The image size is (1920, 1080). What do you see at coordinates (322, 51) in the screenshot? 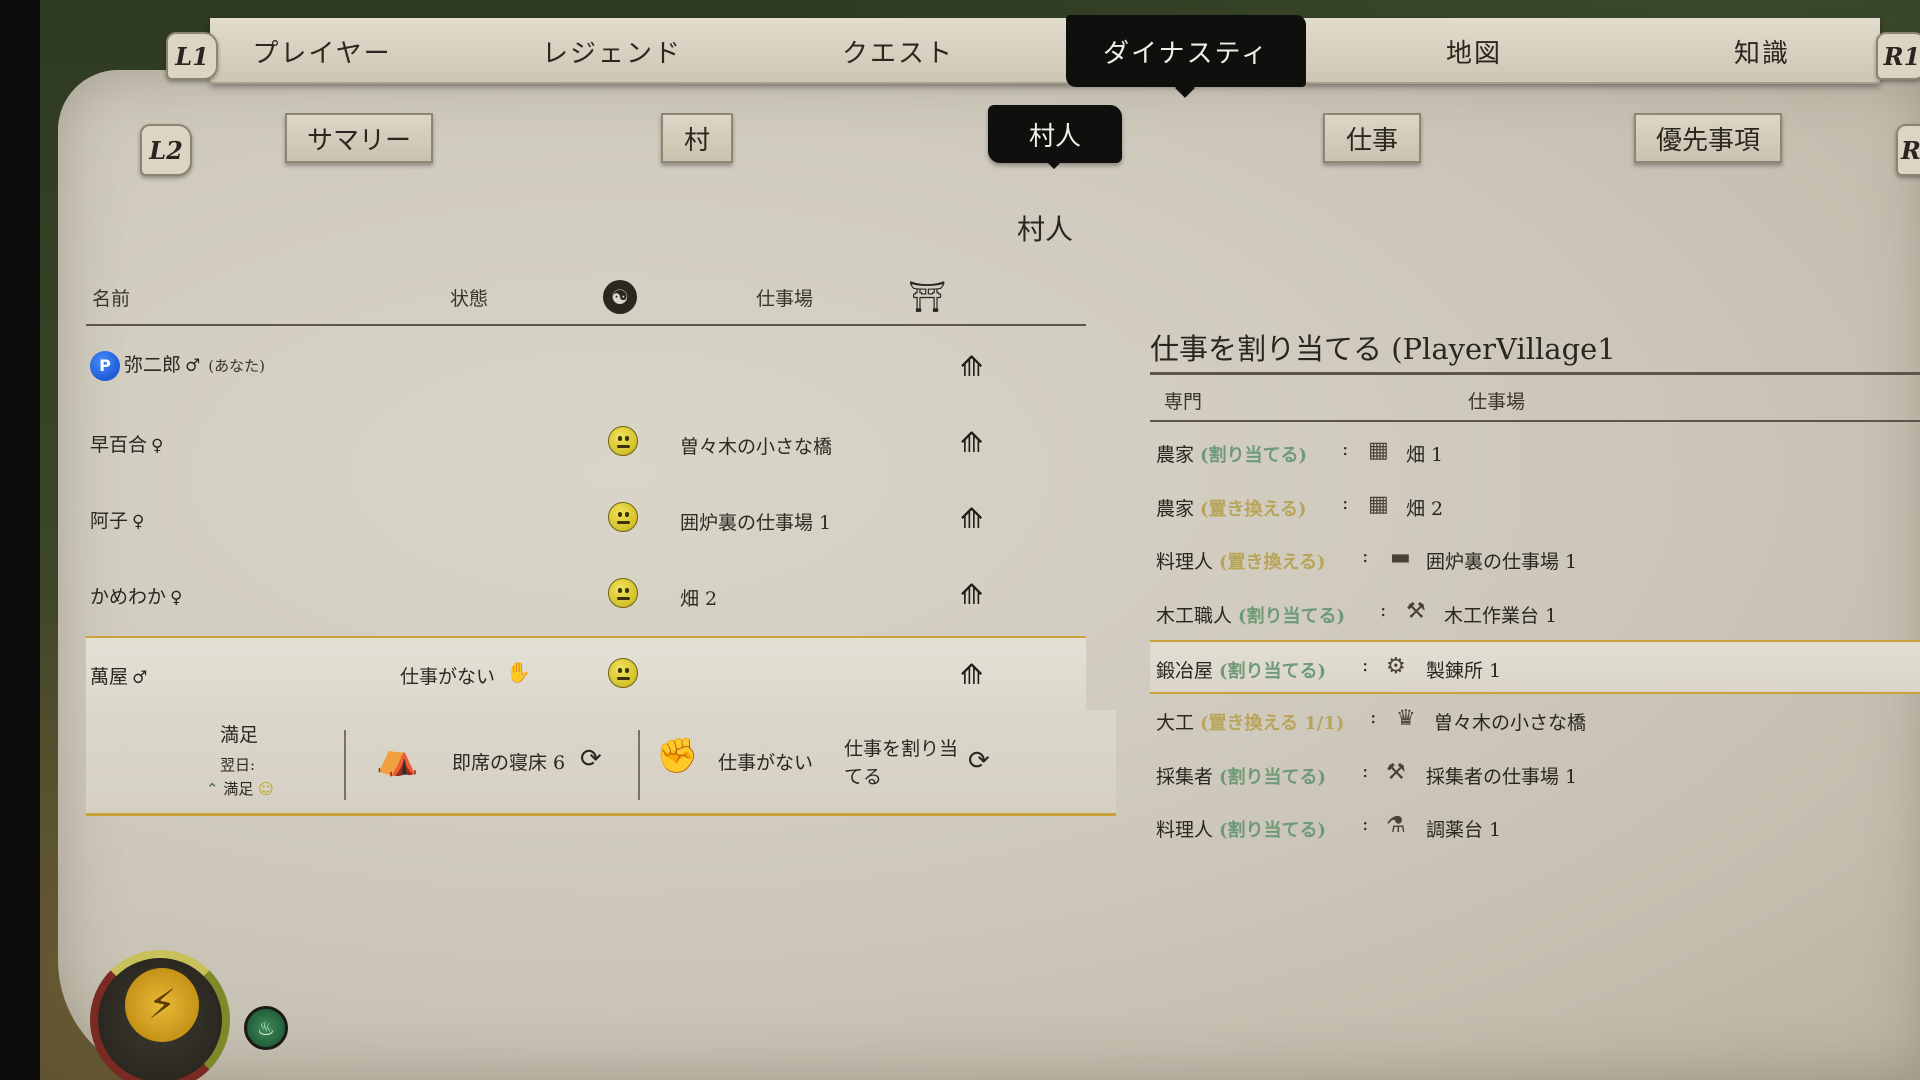
I see `tab-player: プレイヤー` at bounding box center [322, 51].